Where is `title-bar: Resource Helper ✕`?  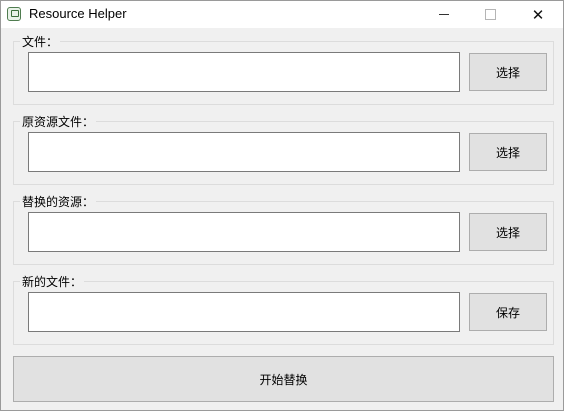 title-bar: Resource Helper ✕ is located at coordinates (282, 14).